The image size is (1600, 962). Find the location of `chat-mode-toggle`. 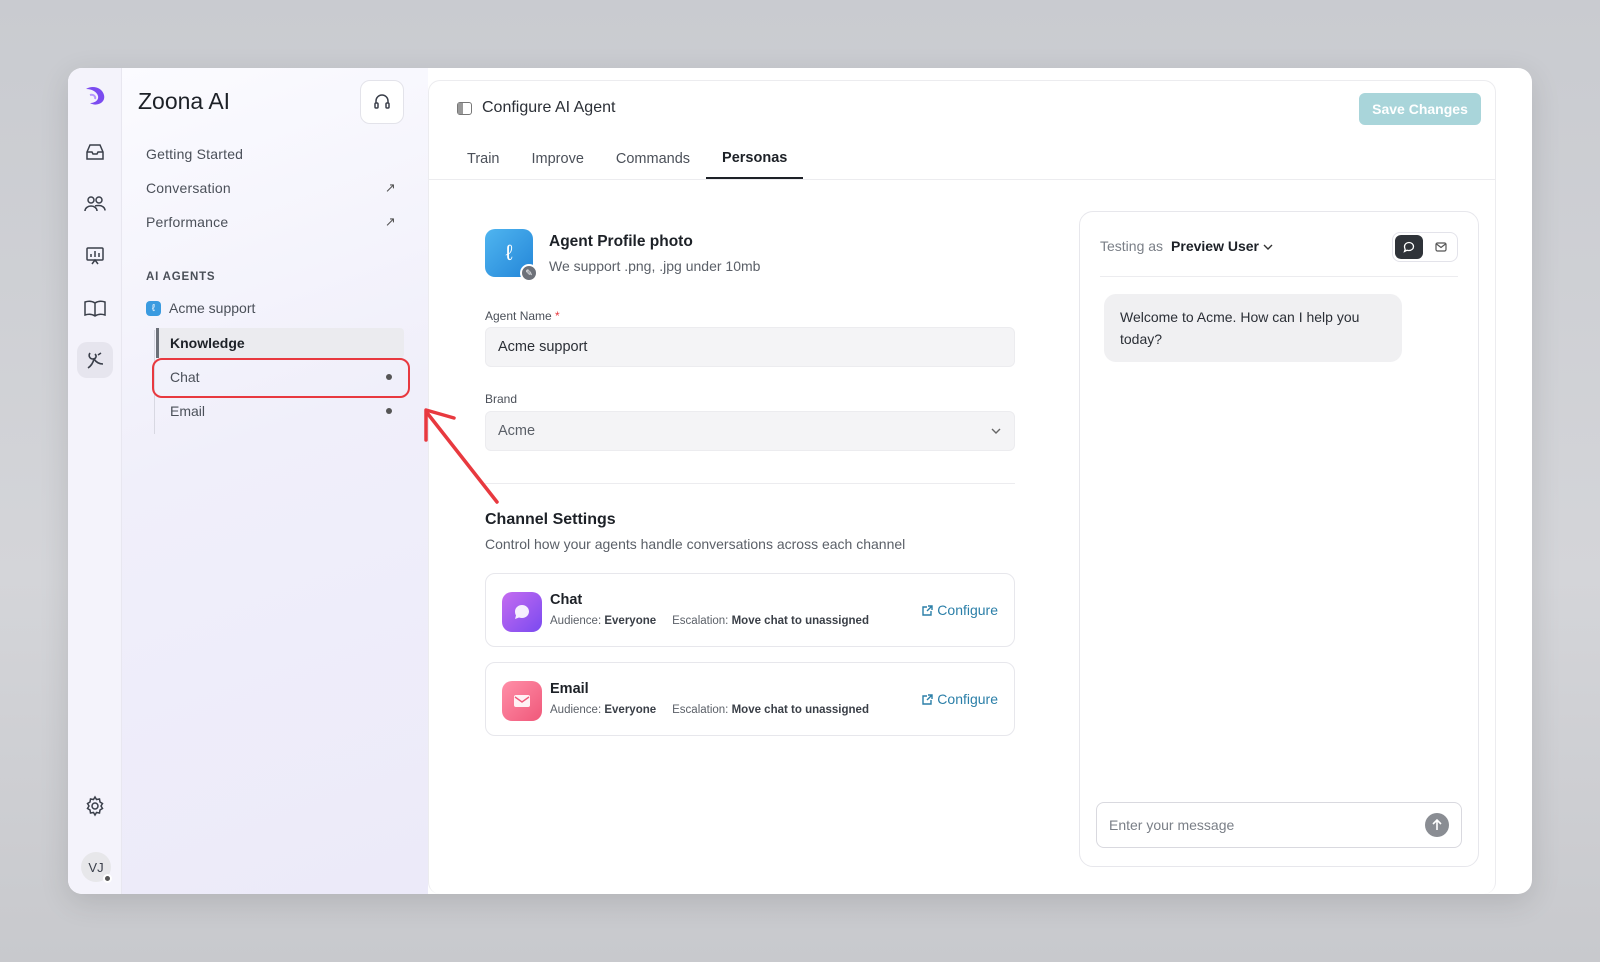

chat-mode-toggle is located at coordinates (1409, 247).